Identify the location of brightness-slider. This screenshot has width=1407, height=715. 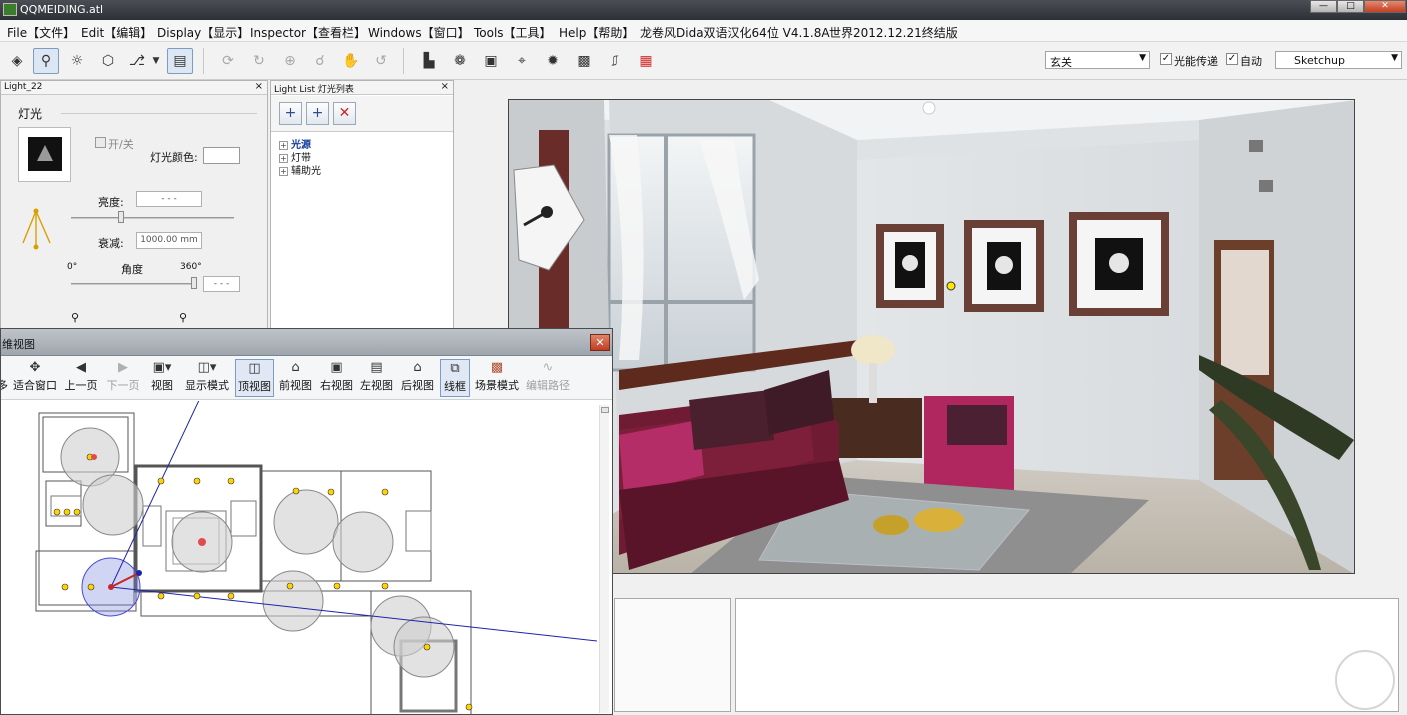
(152, 217).